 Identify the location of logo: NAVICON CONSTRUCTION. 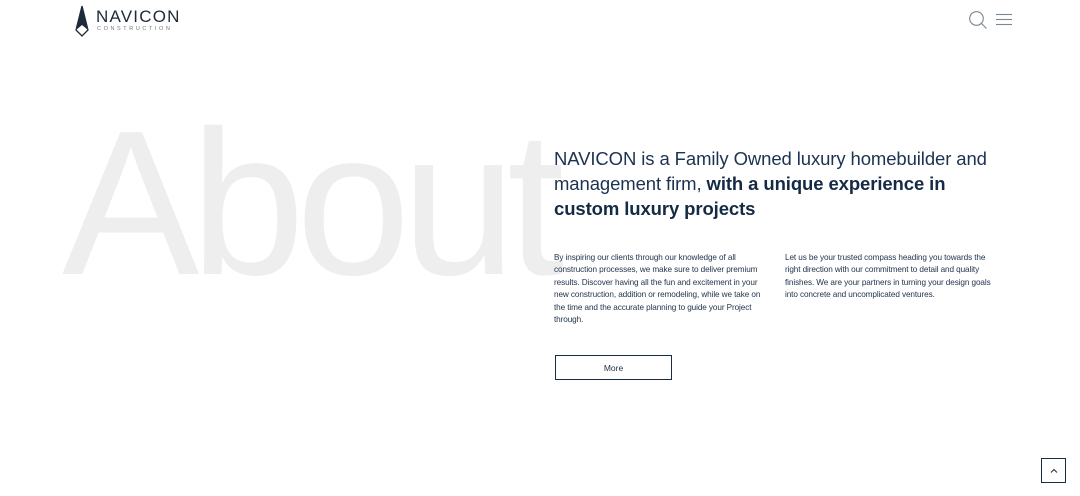
(127, 21).